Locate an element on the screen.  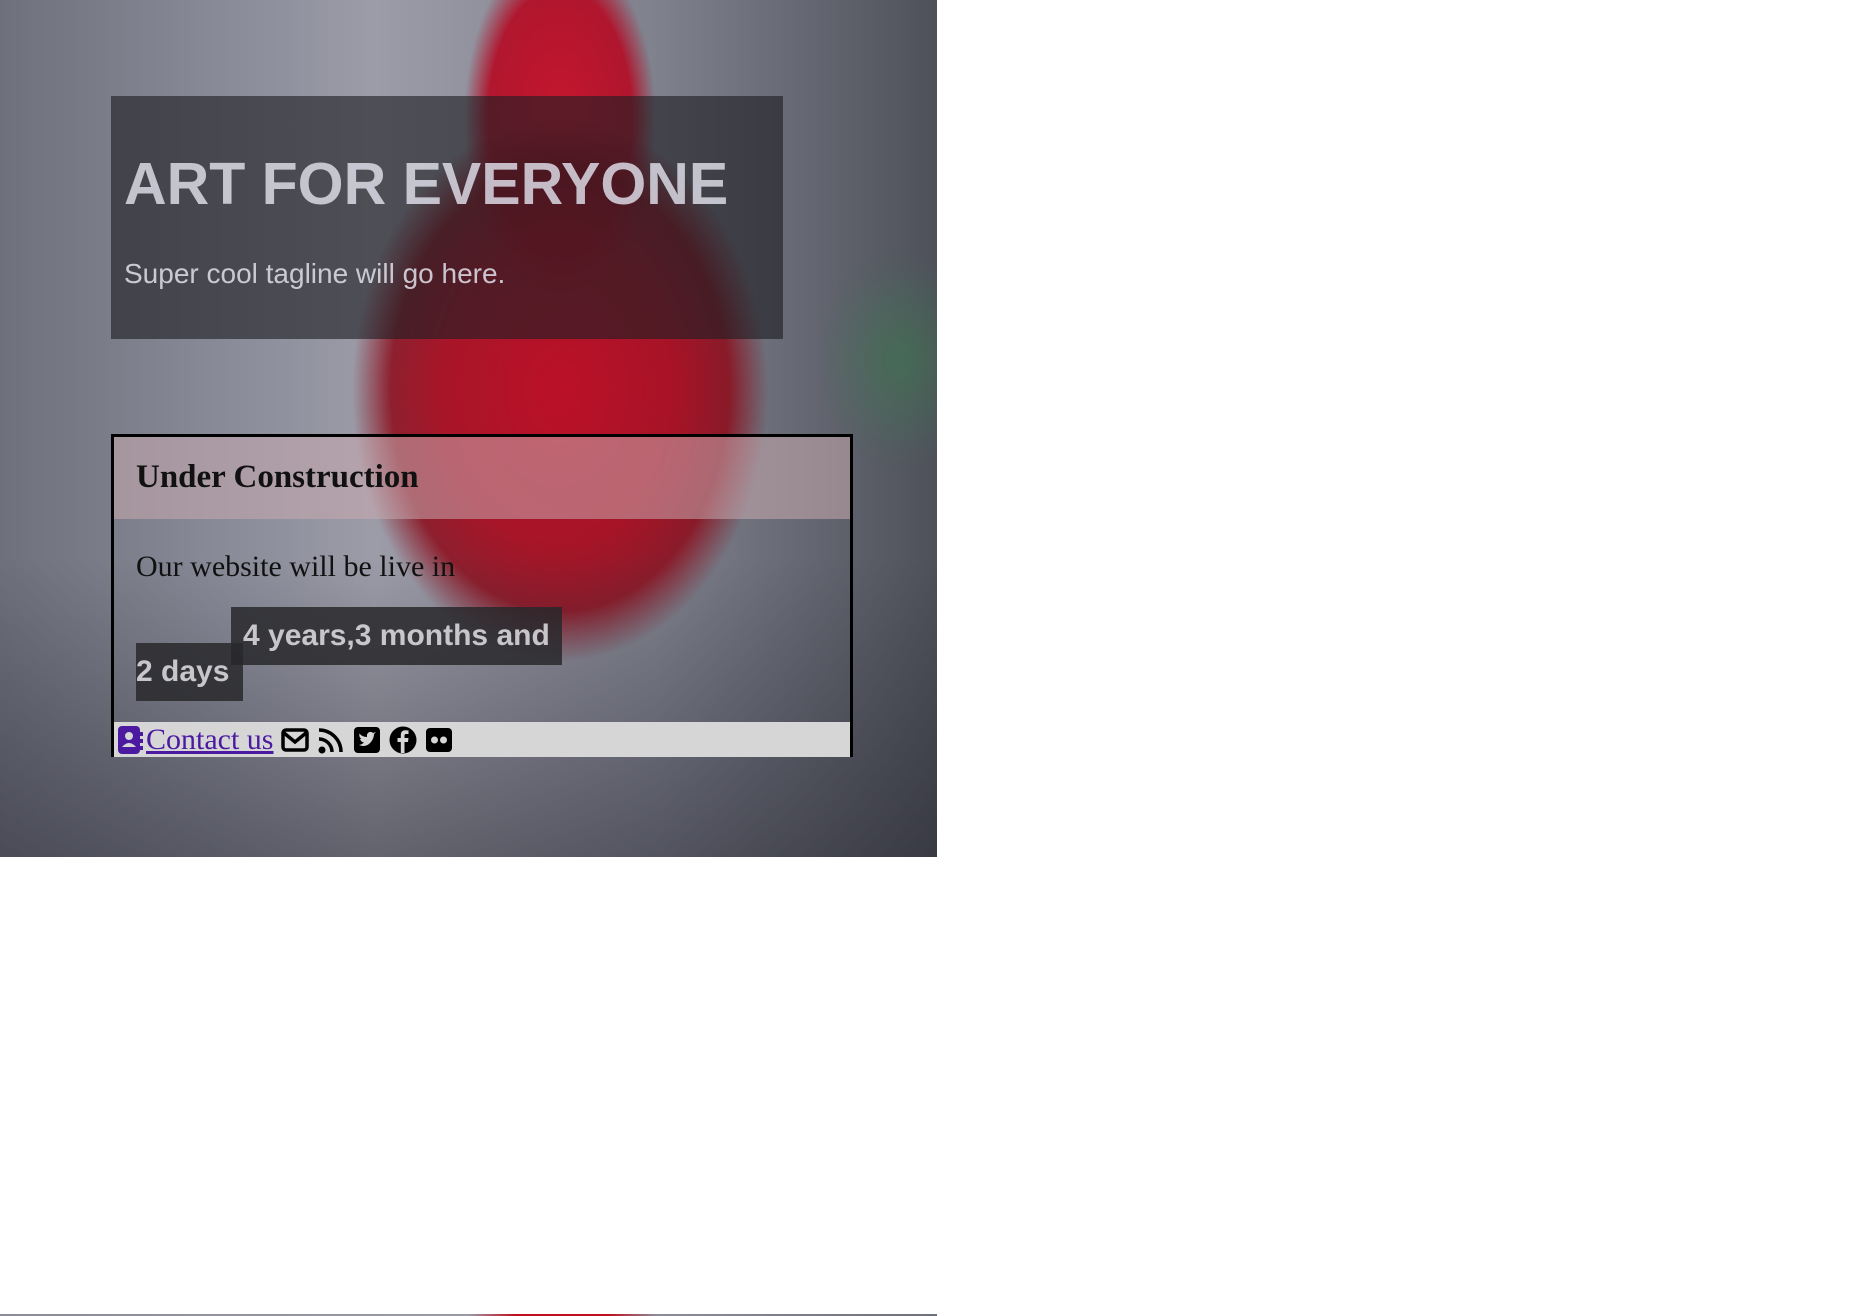
social-links is located at coordinates (367, 740).